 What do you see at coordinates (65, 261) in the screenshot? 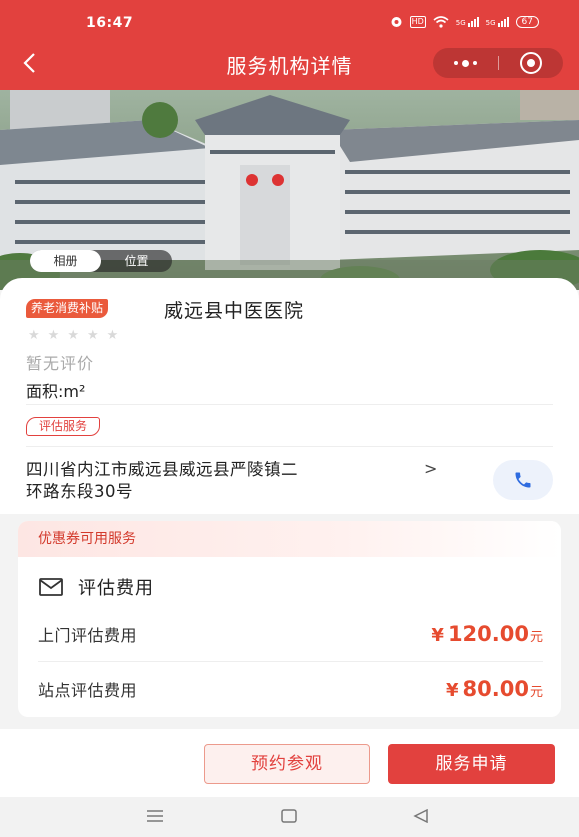
I see `tab-album: 相册` at bounding box center [65, 261].